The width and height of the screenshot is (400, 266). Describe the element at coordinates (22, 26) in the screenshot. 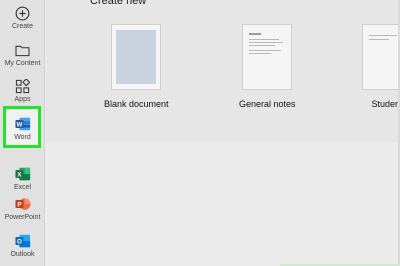

I see `rail-label-create: Create` at that location.